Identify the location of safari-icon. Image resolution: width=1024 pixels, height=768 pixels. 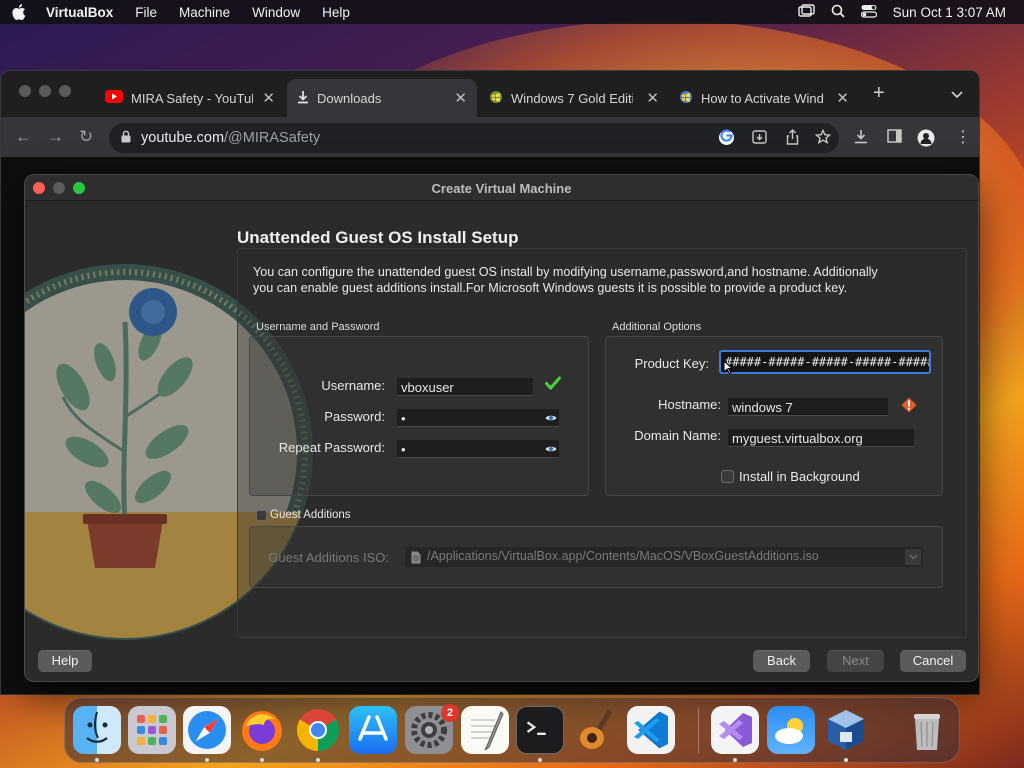
(207, 730).